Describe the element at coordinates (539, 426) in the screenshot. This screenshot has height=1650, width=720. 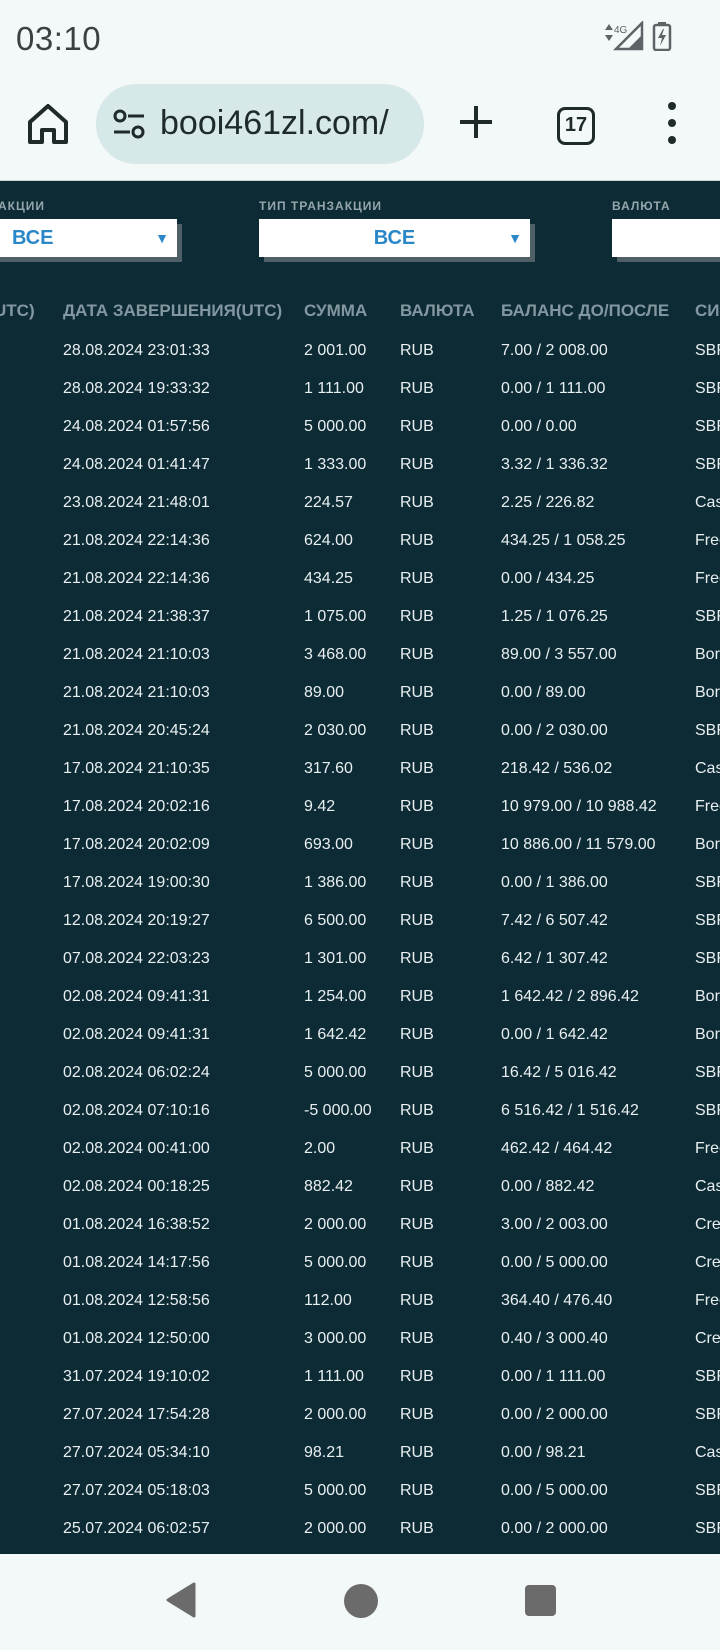
I see `cell-balance: 0.00 / 0.00` at that location.